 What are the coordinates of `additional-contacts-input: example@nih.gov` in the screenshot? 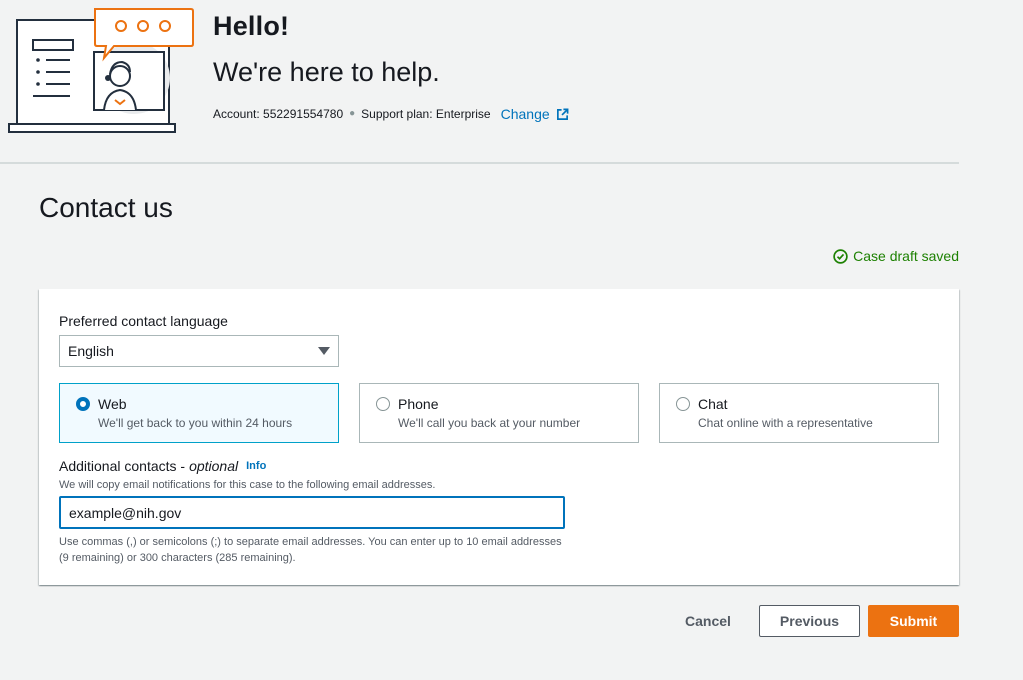 It's located at (312, 512).